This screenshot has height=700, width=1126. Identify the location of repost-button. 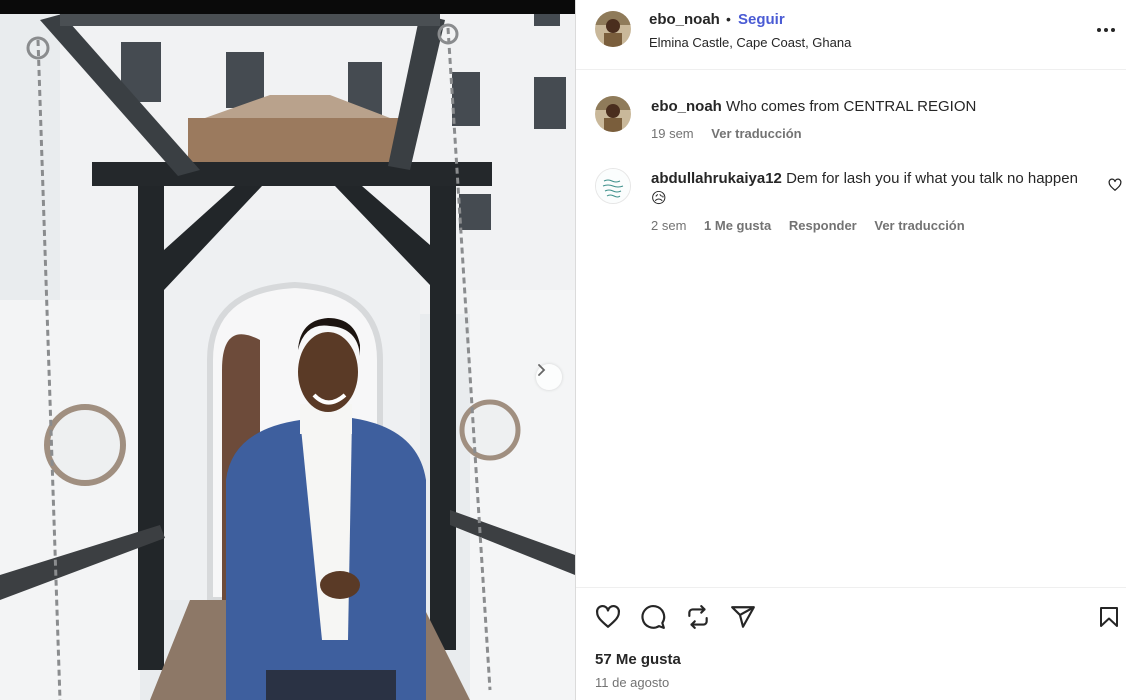
(698, 617).